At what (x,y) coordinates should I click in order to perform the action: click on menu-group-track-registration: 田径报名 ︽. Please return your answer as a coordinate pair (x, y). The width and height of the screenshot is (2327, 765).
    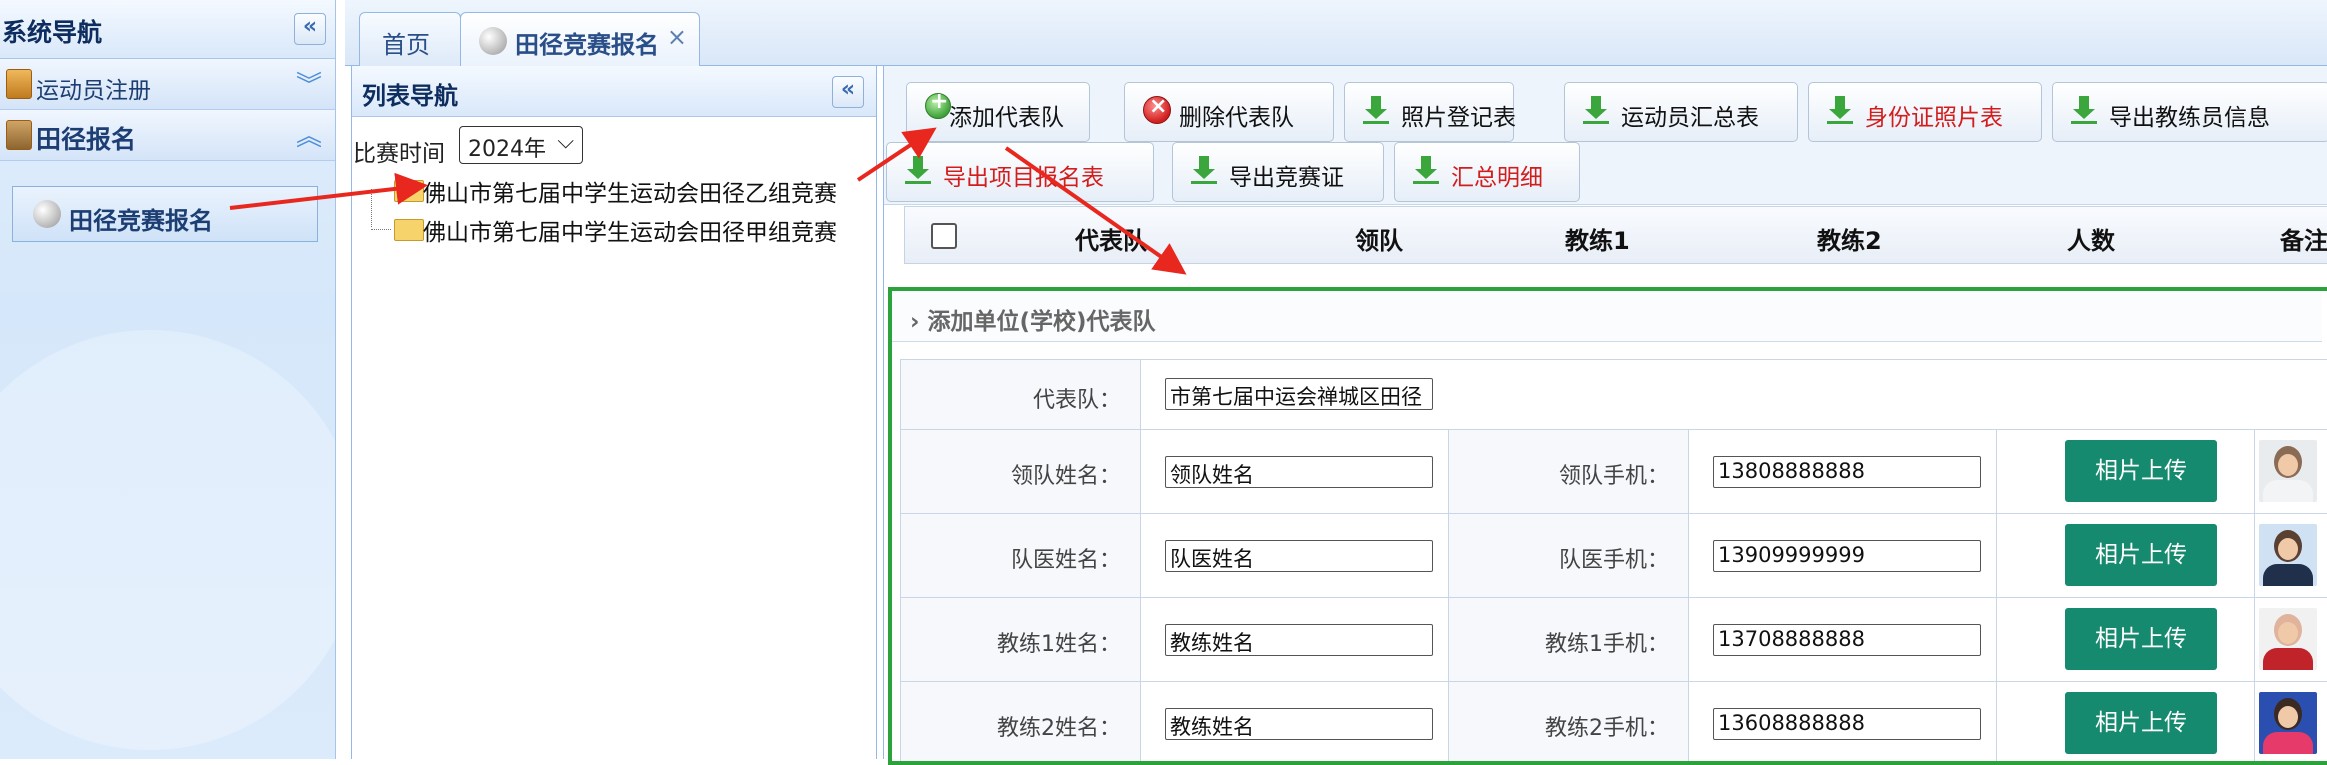
    Looking at the image, I should click on (167, 135).